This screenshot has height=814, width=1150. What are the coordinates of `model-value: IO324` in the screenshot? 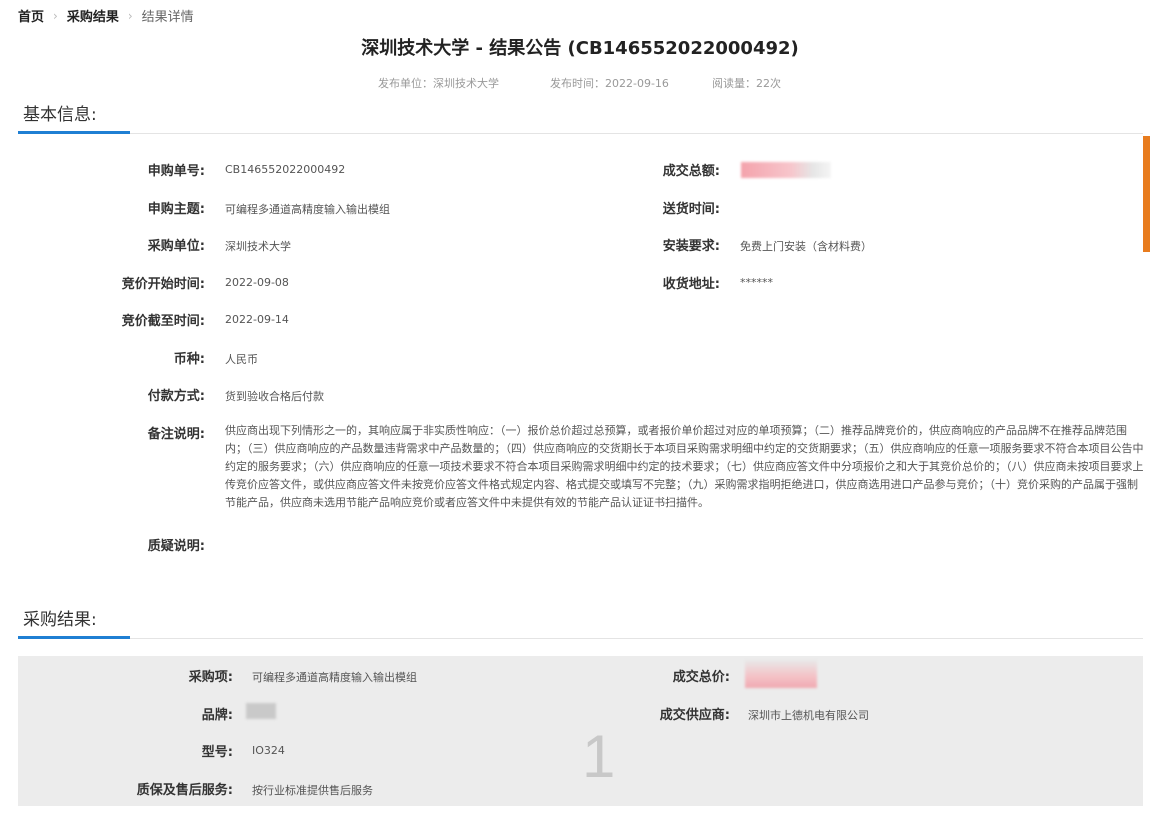 It's located at (268, 750).